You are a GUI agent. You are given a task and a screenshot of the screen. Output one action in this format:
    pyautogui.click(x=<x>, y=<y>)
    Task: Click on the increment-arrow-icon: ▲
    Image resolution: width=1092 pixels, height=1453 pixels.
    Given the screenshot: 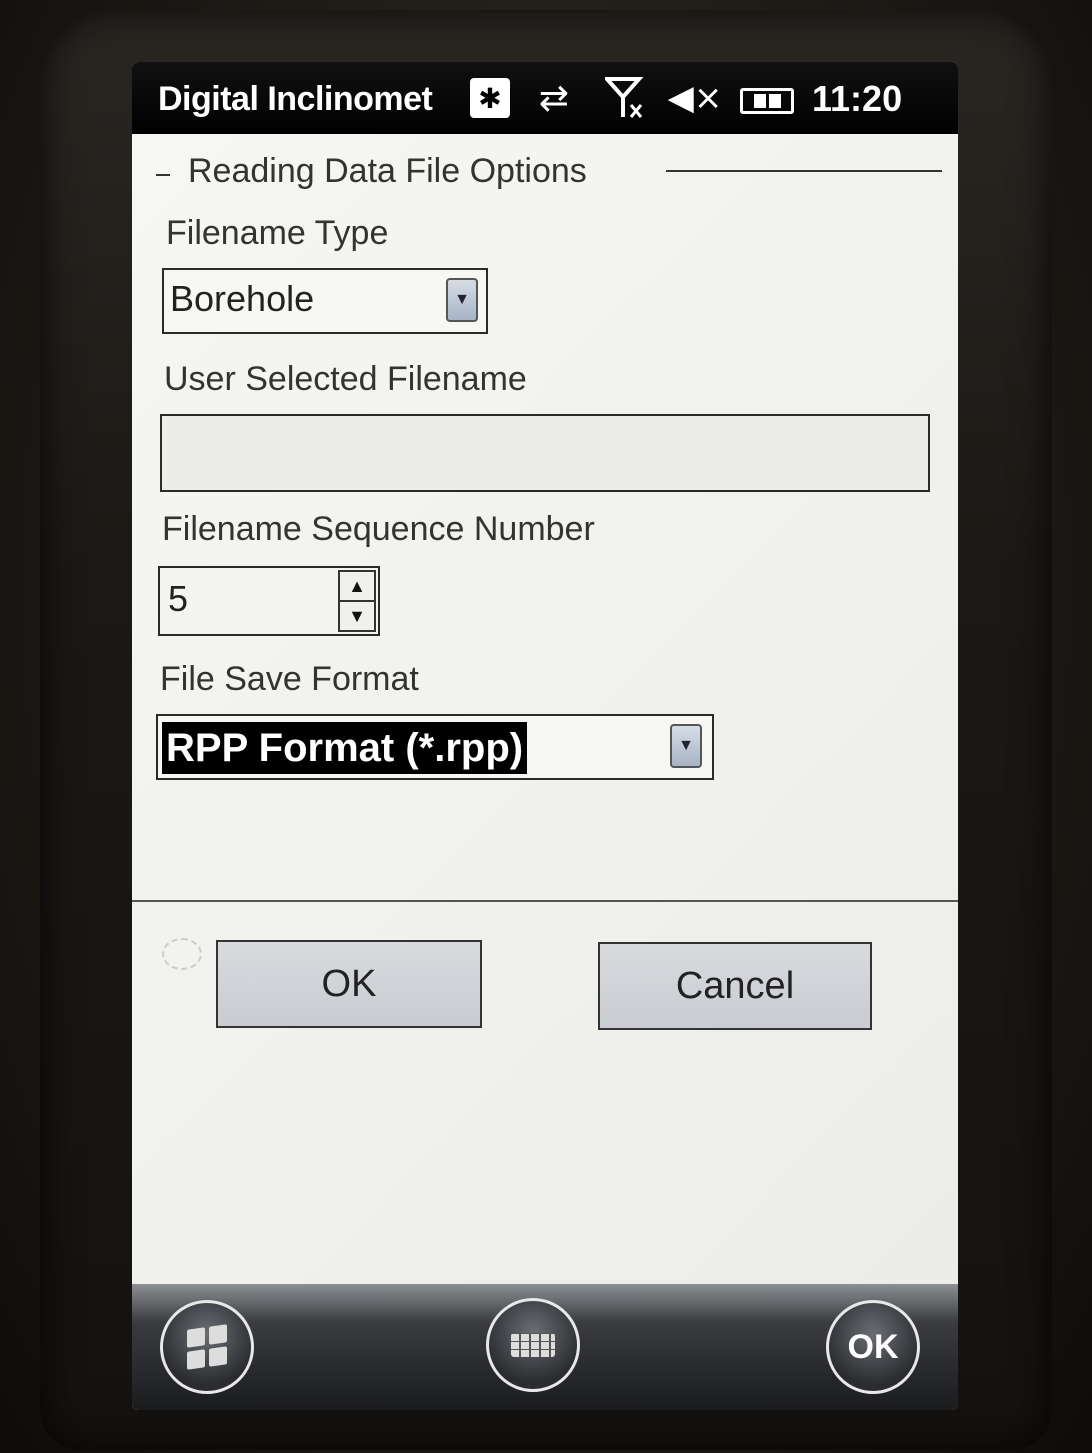 What is the action you would take?
    pyautogui.click(x=357, y=586)
    